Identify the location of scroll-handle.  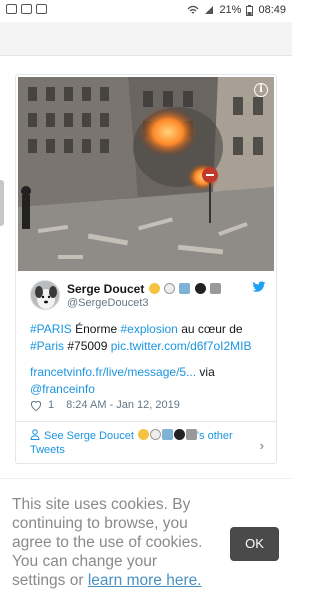
(2, 203).